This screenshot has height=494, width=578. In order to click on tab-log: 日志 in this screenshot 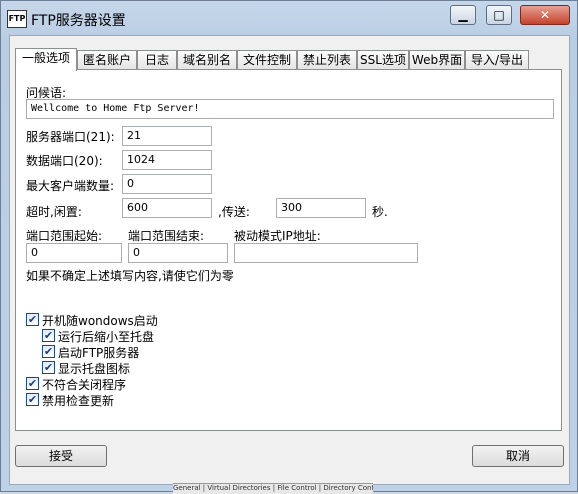, I will do `click(157, 60)`.